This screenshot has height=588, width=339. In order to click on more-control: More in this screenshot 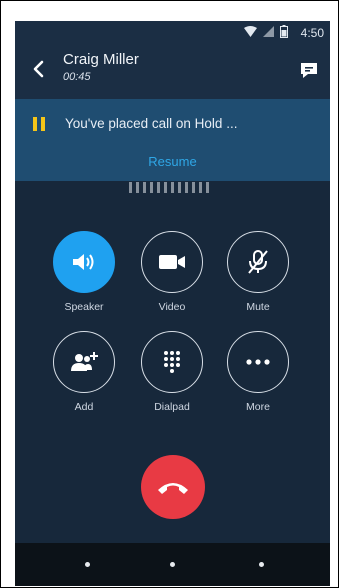, I will do `click(258, 372)`.